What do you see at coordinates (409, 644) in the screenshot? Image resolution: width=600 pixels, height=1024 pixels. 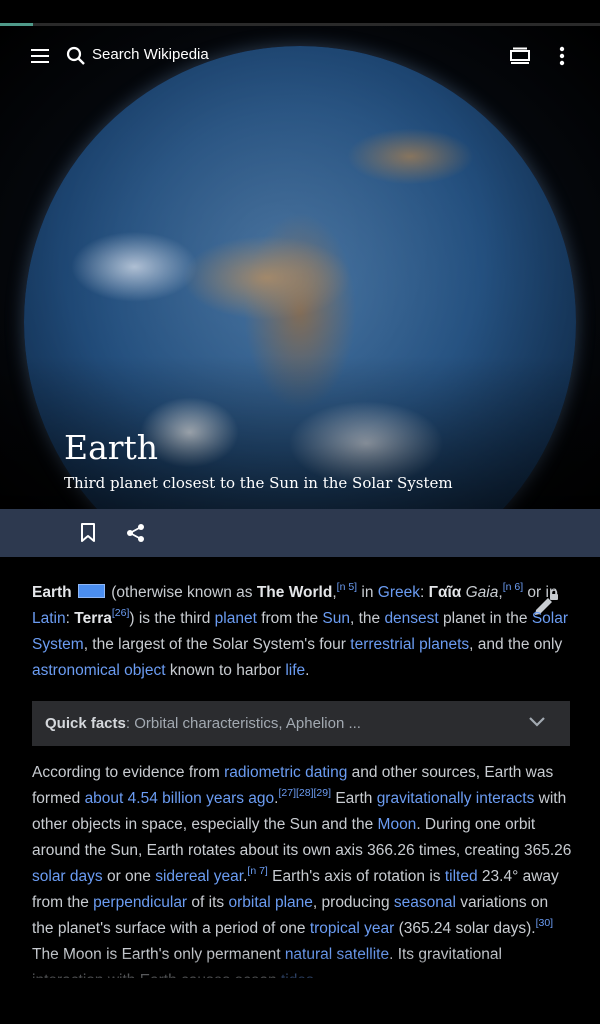 I see `link-terrestrial-planets: terrestrial planets` at bounding box center [409, 644].